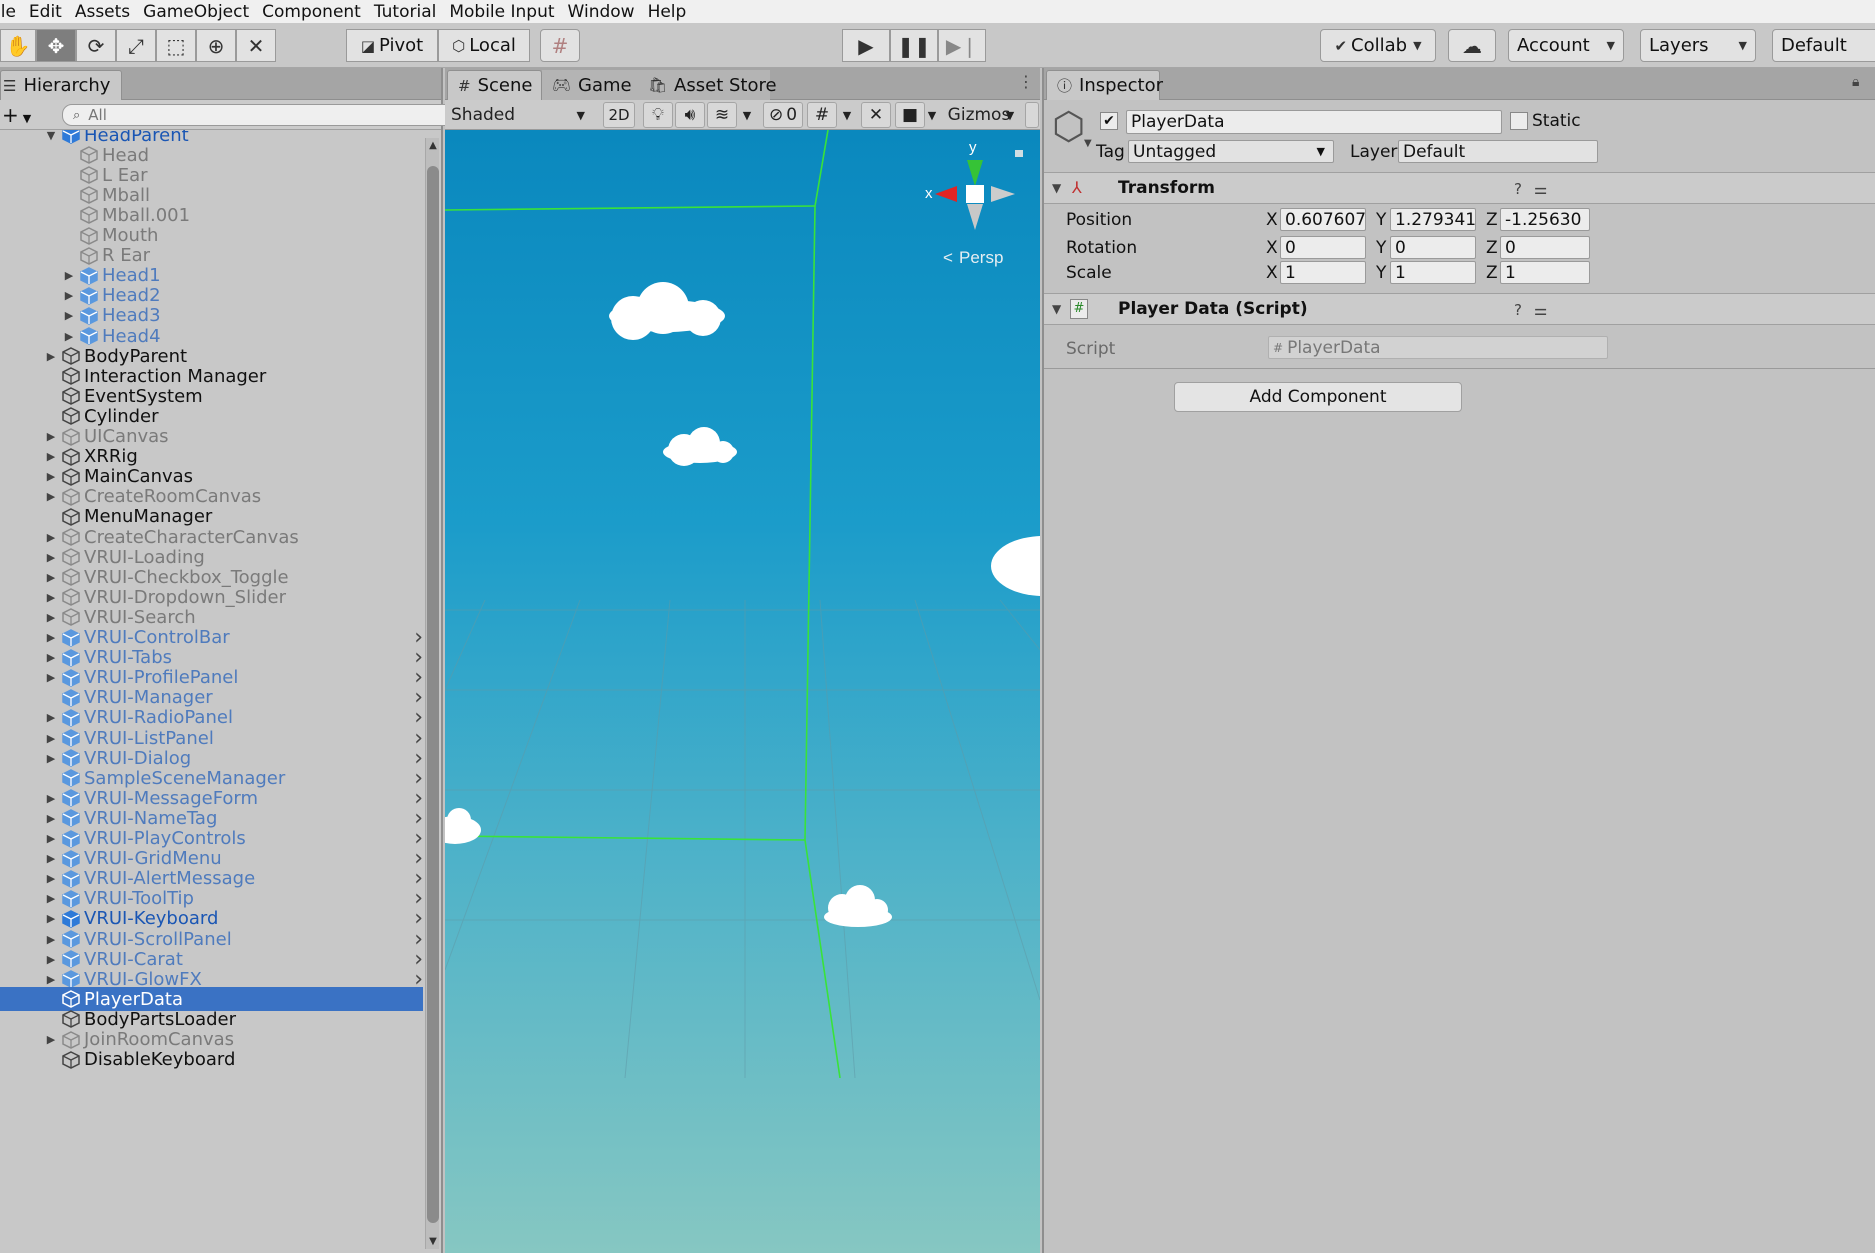 The height and width of the screenshot is (1253, 1875). What do you see at coordinates (433, 145) in the screenshot?
I see `scroll-up-icon: ▲` at bounding box center [433, 145].